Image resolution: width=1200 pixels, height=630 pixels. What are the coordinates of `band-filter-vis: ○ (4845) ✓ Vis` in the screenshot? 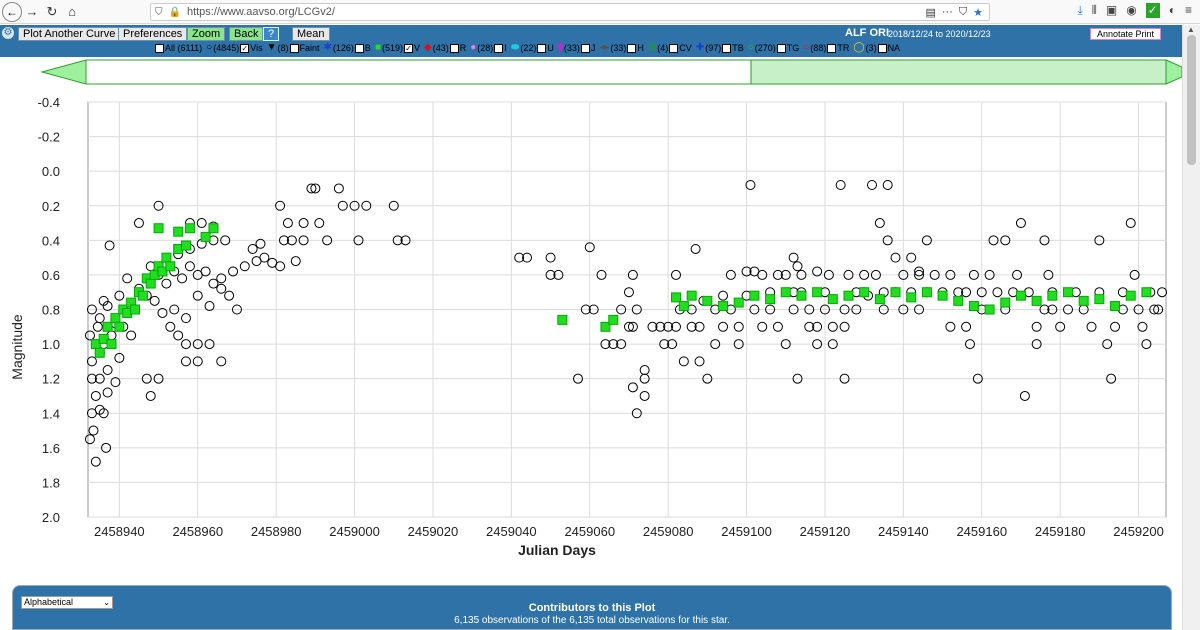 It's located at (234, 48).